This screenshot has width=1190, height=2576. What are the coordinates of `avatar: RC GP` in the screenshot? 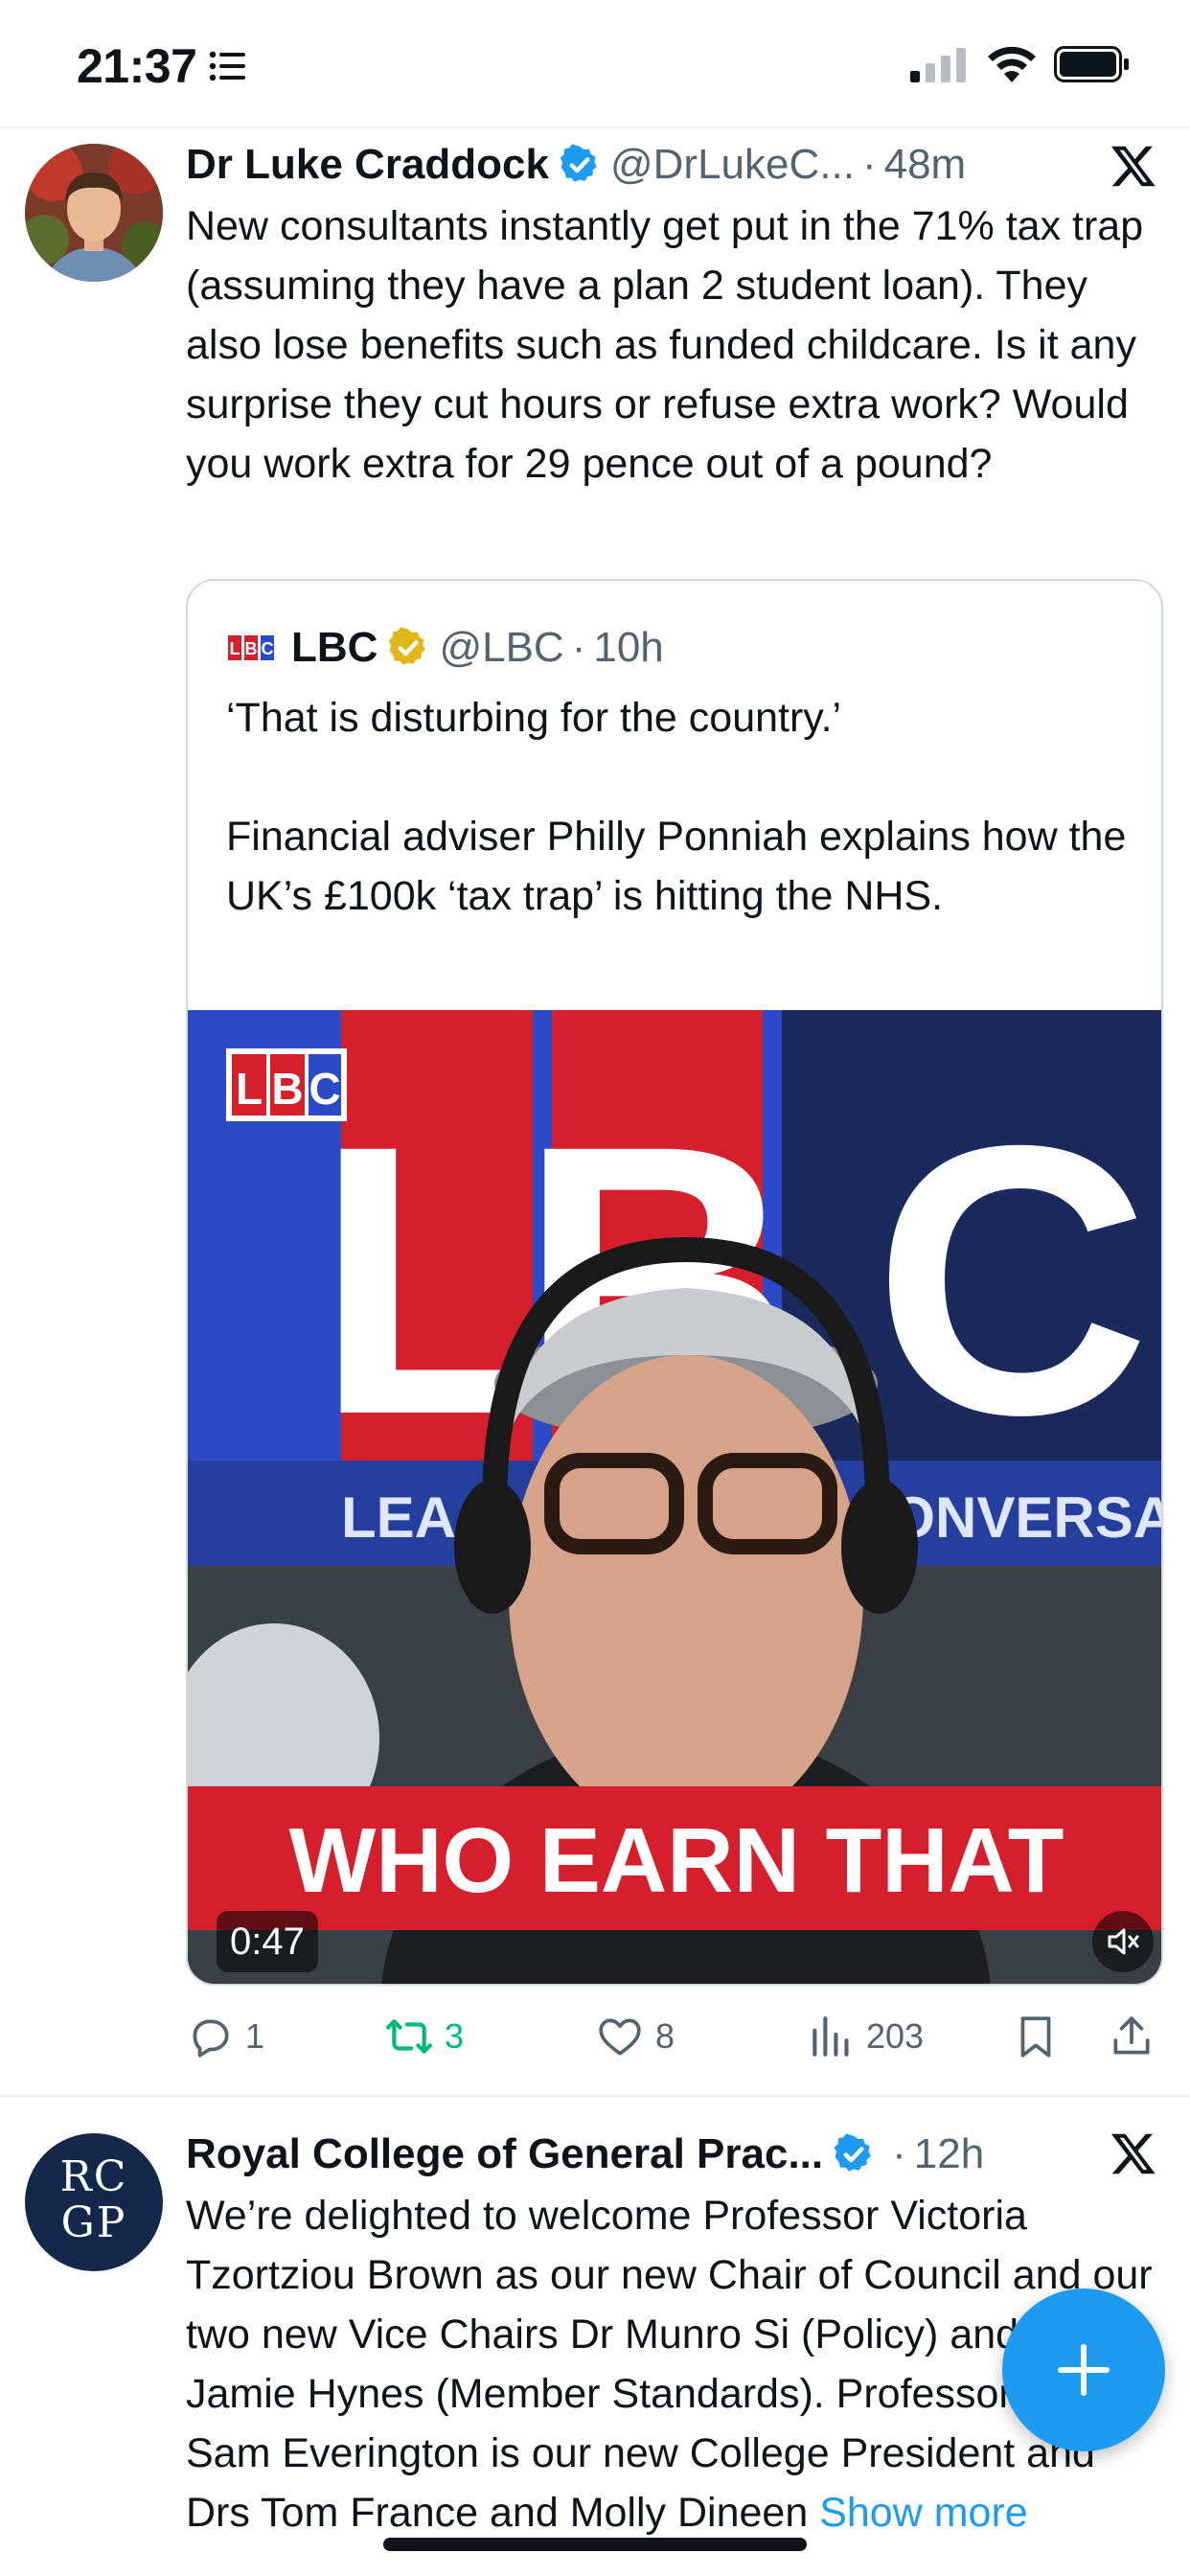 It's located at (94, 2202).